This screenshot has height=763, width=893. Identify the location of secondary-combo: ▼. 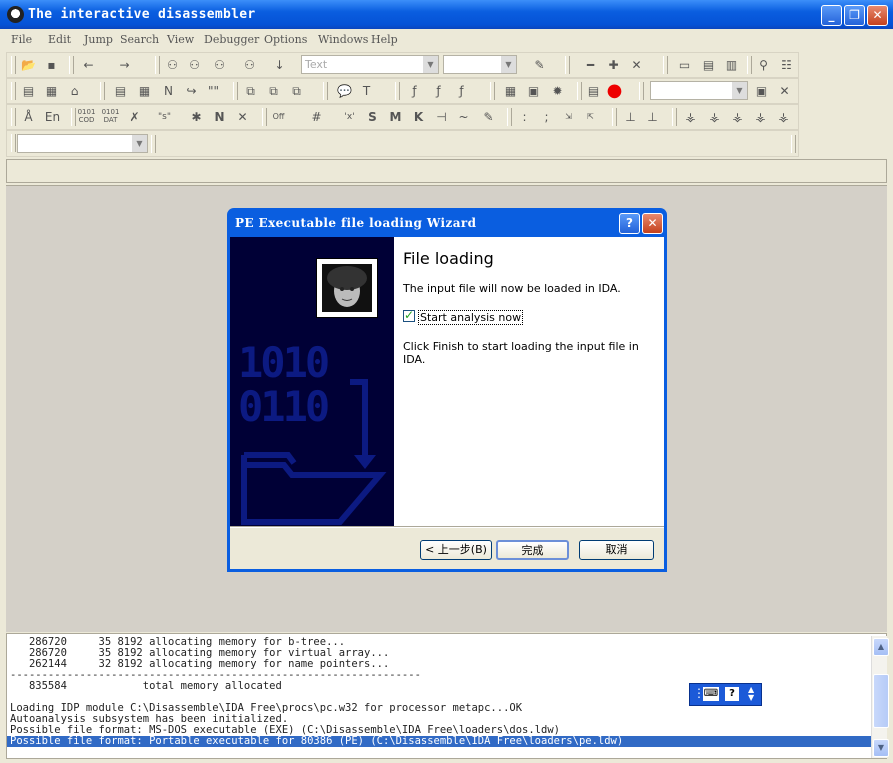
(480, 64).